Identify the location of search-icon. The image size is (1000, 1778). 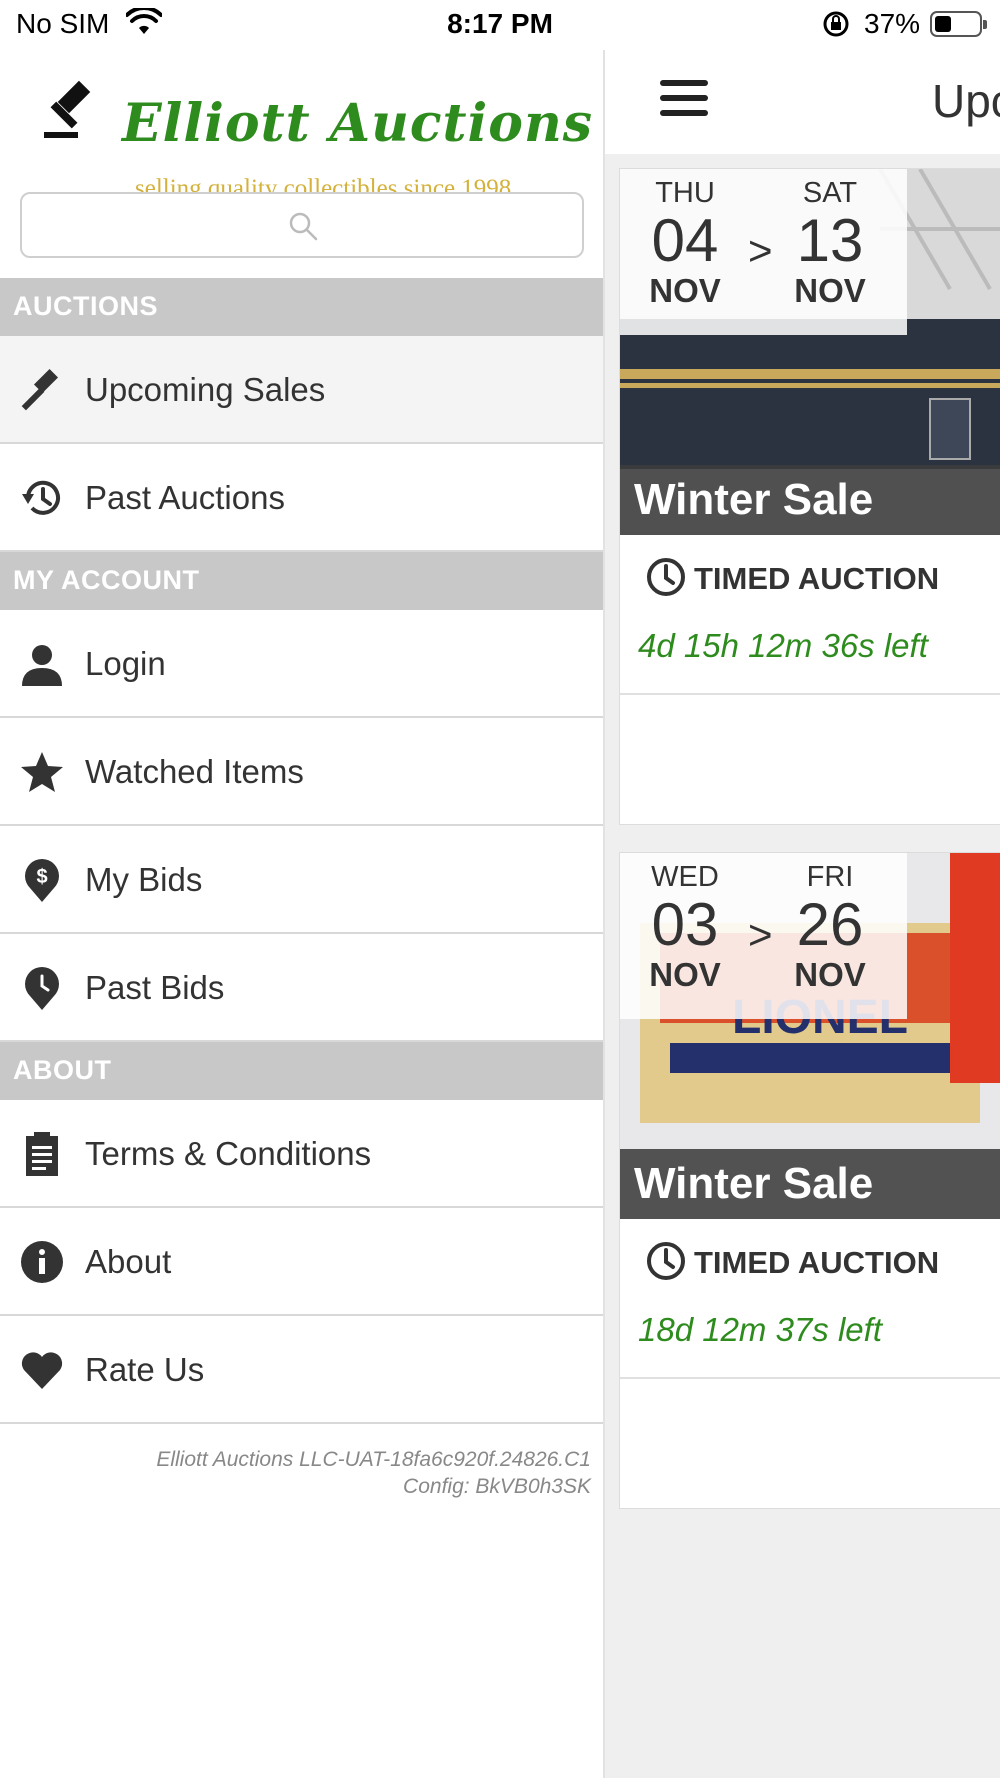
(303, 226).